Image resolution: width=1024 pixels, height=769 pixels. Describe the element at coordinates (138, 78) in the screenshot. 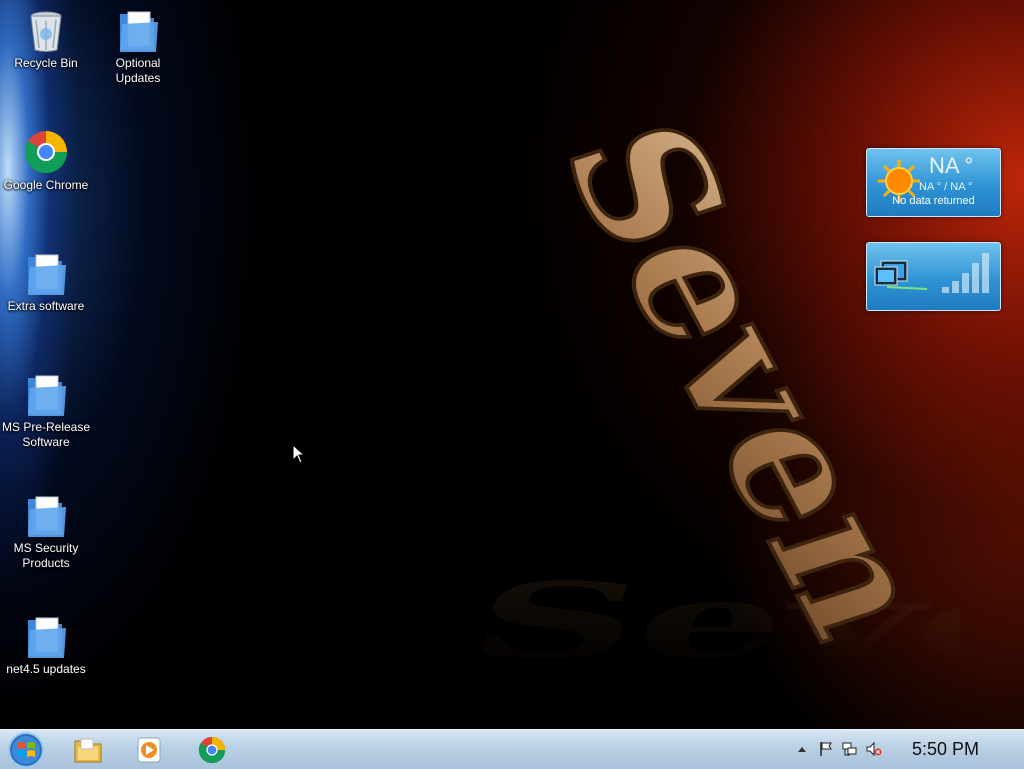

I see `desktop-icon-label-line2: Updates` at that location.